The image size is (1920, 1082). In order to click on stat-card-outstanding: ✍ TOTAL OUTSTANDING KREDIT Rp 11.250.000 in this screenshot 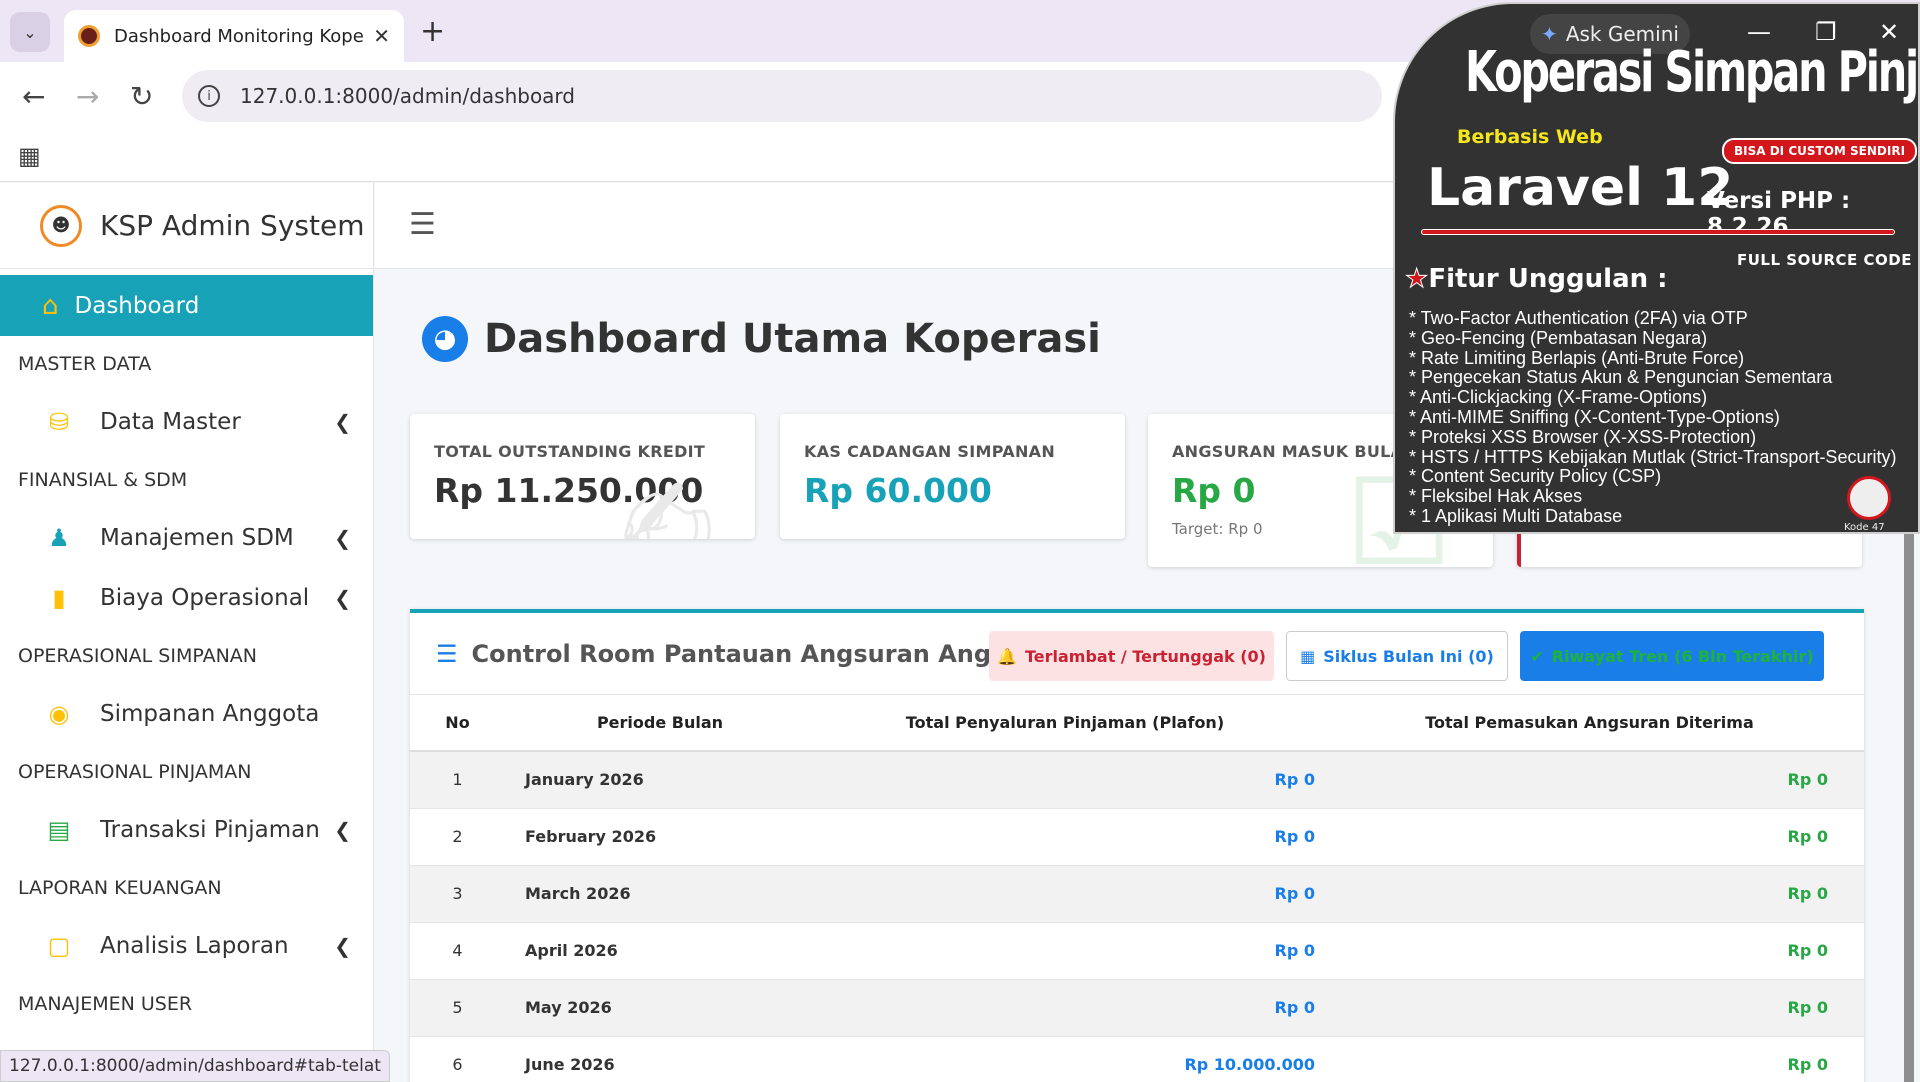, I will do `click(582, 476)`.